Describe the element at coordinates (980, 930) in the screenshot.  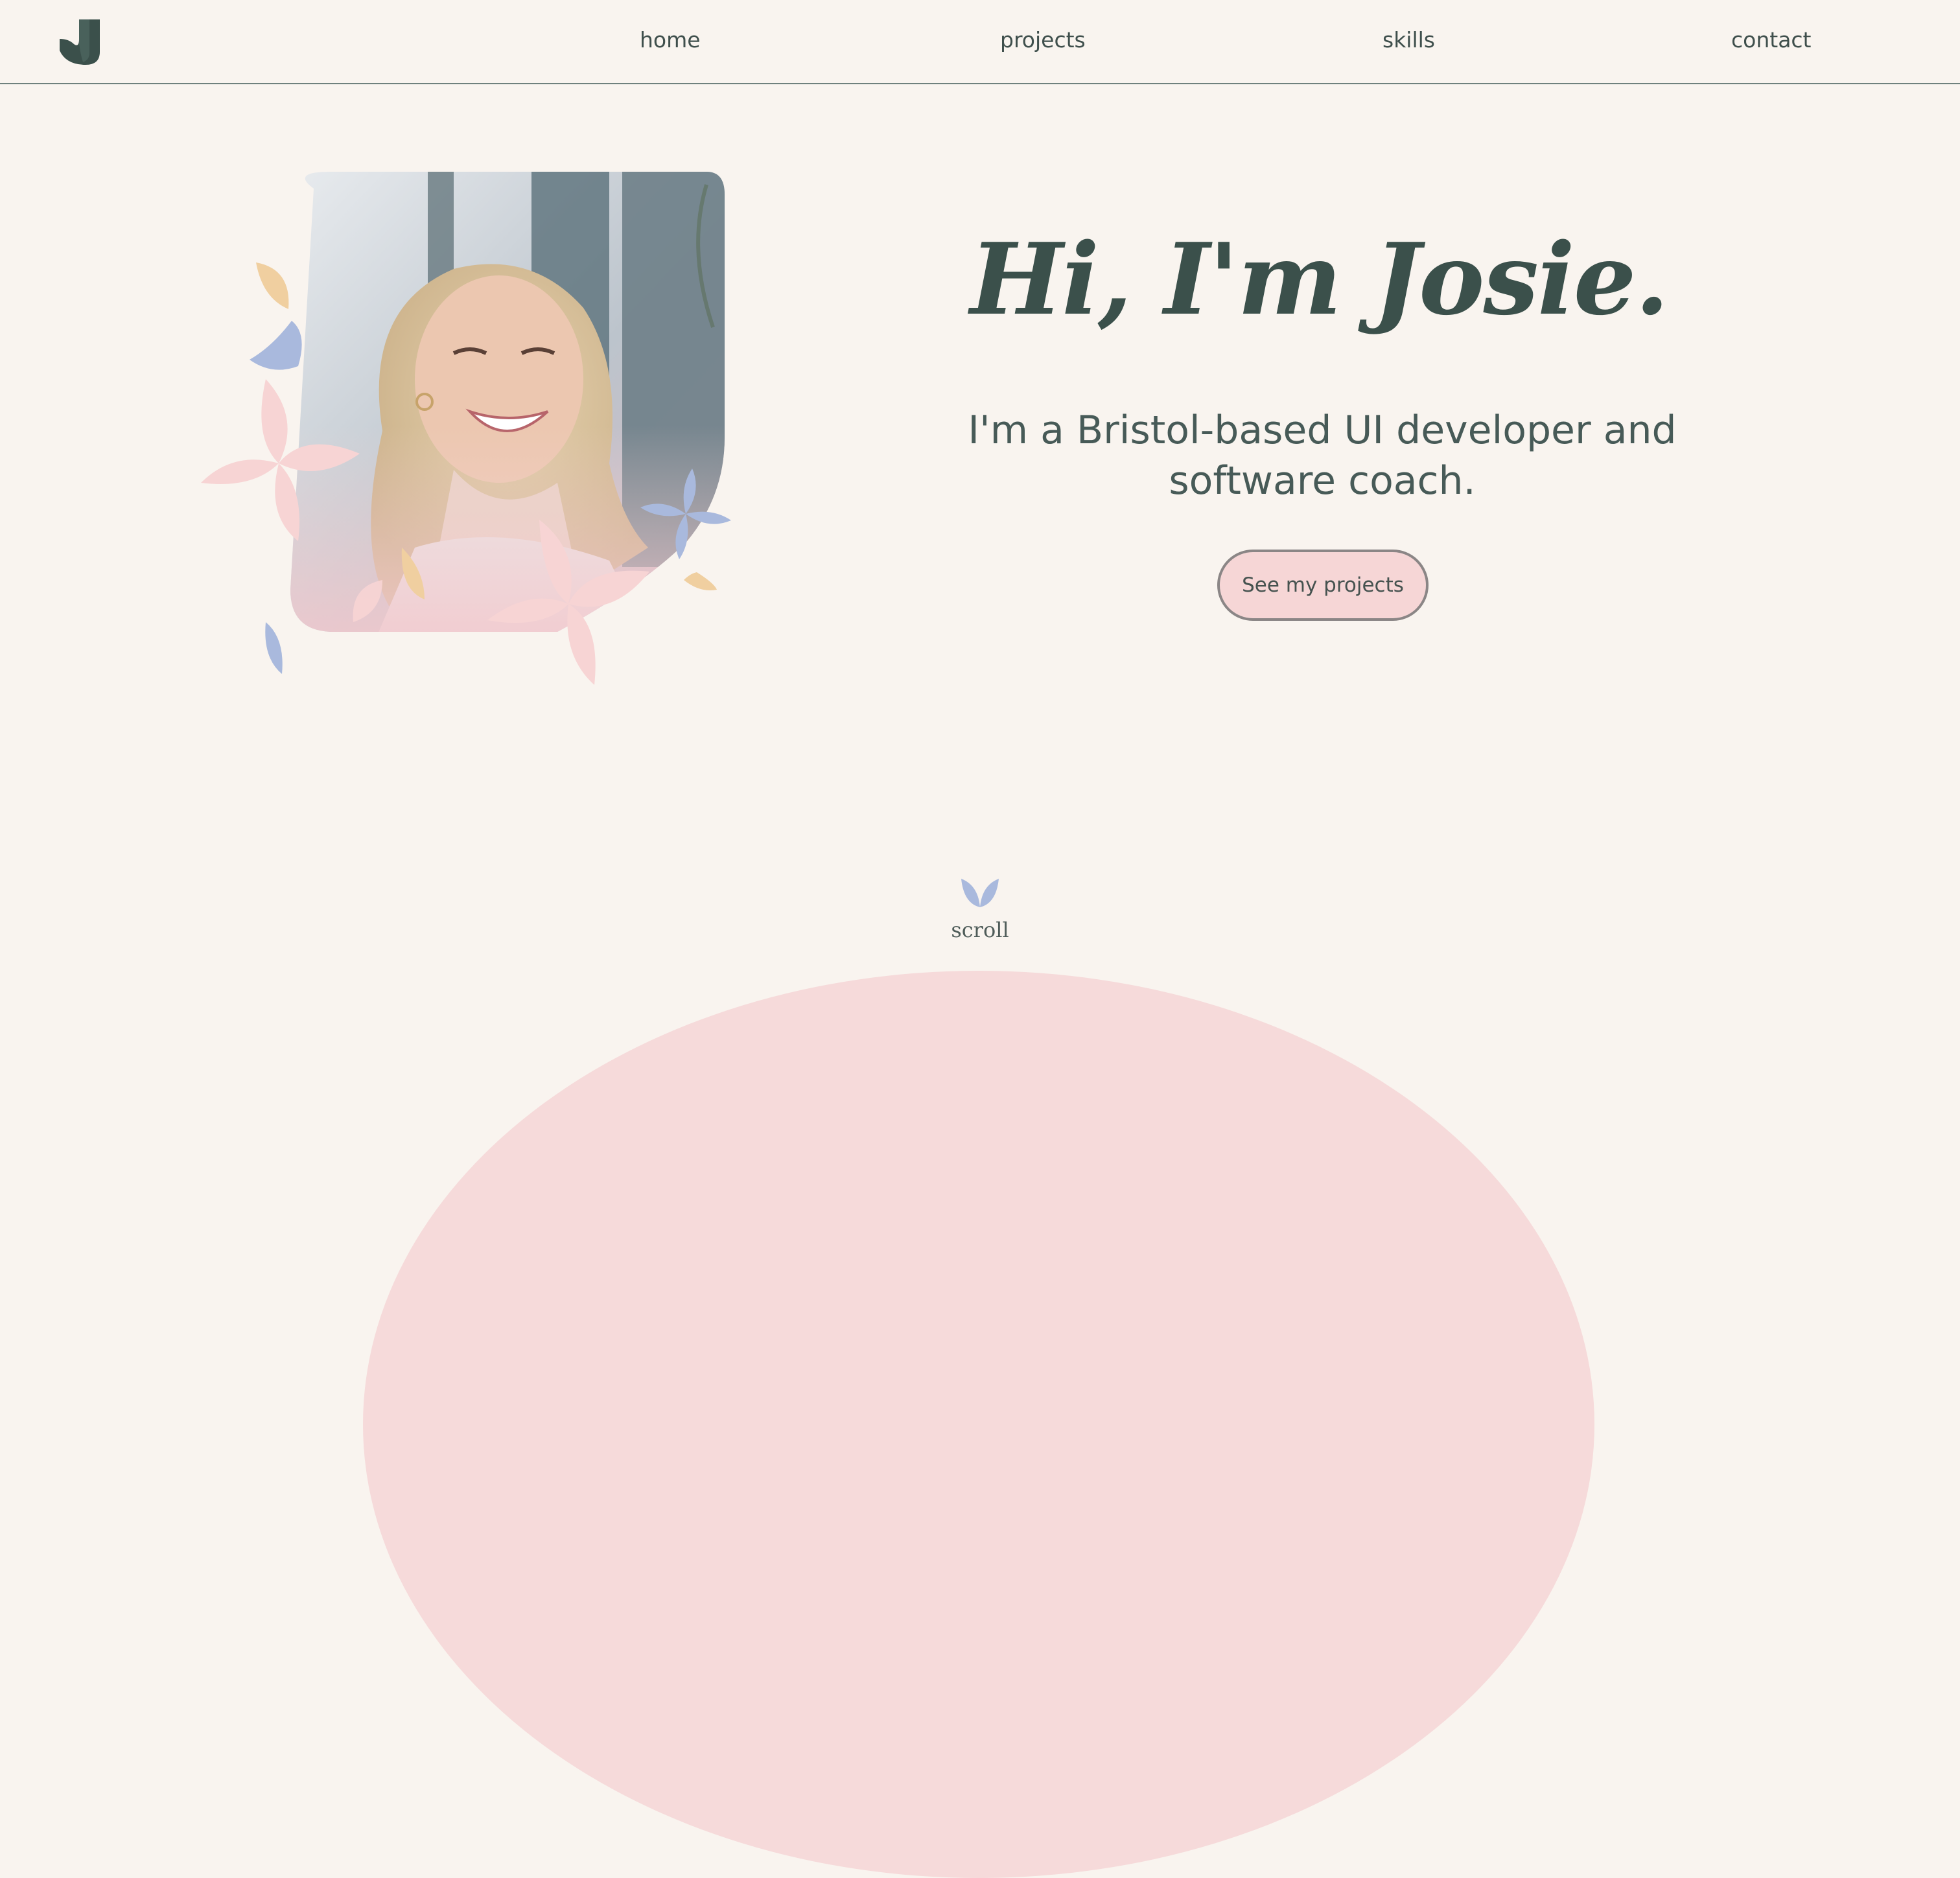
I see `scroll-label: scroll` at that location.